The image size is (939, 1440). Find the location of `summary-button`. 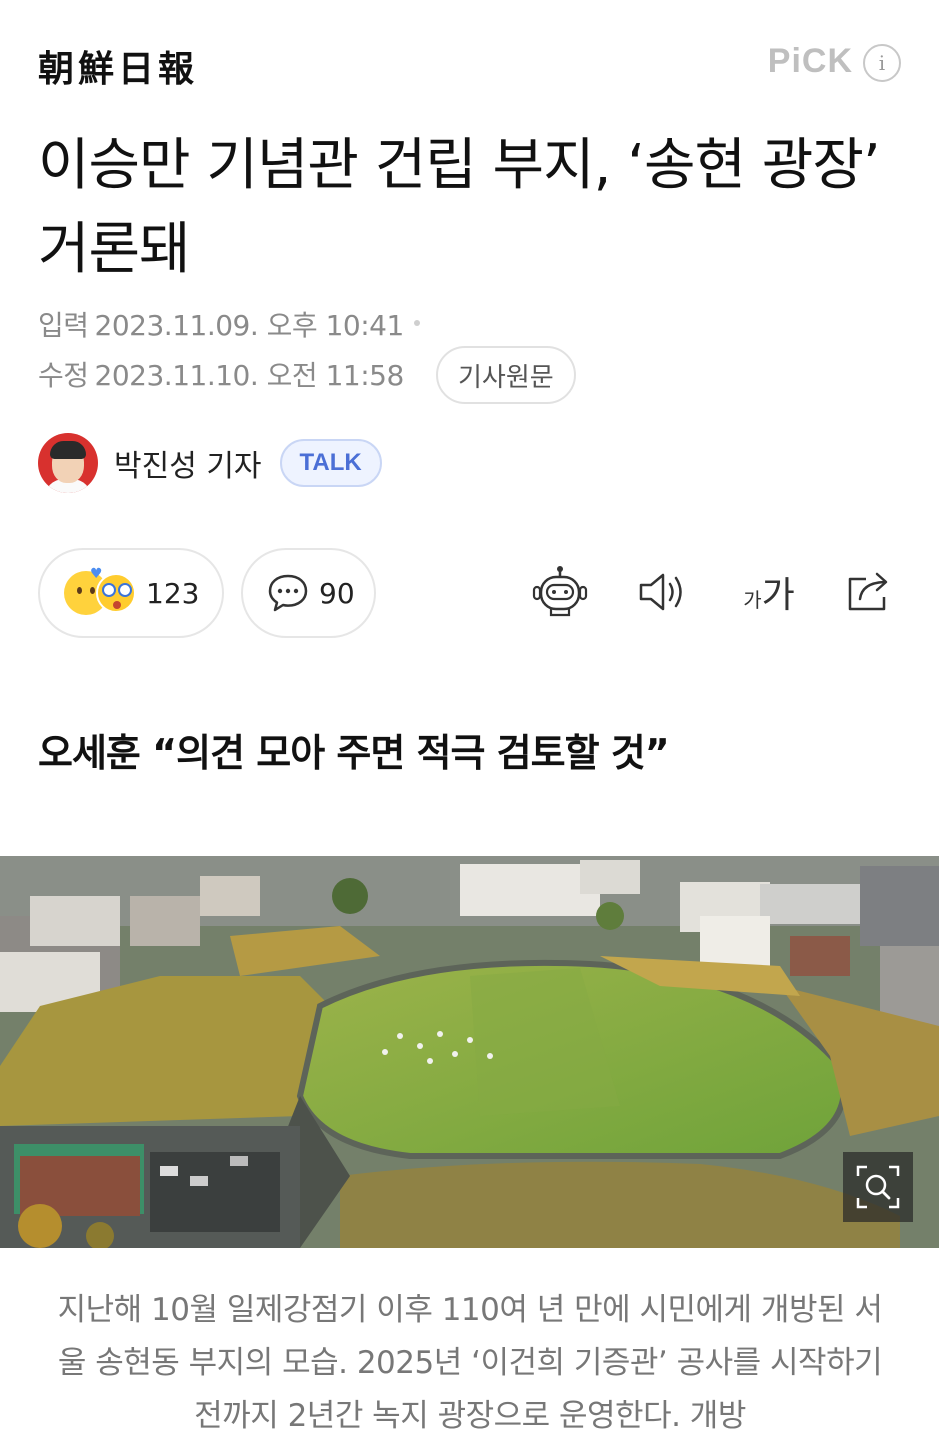

summary-button is located at coordinates (560, 592).